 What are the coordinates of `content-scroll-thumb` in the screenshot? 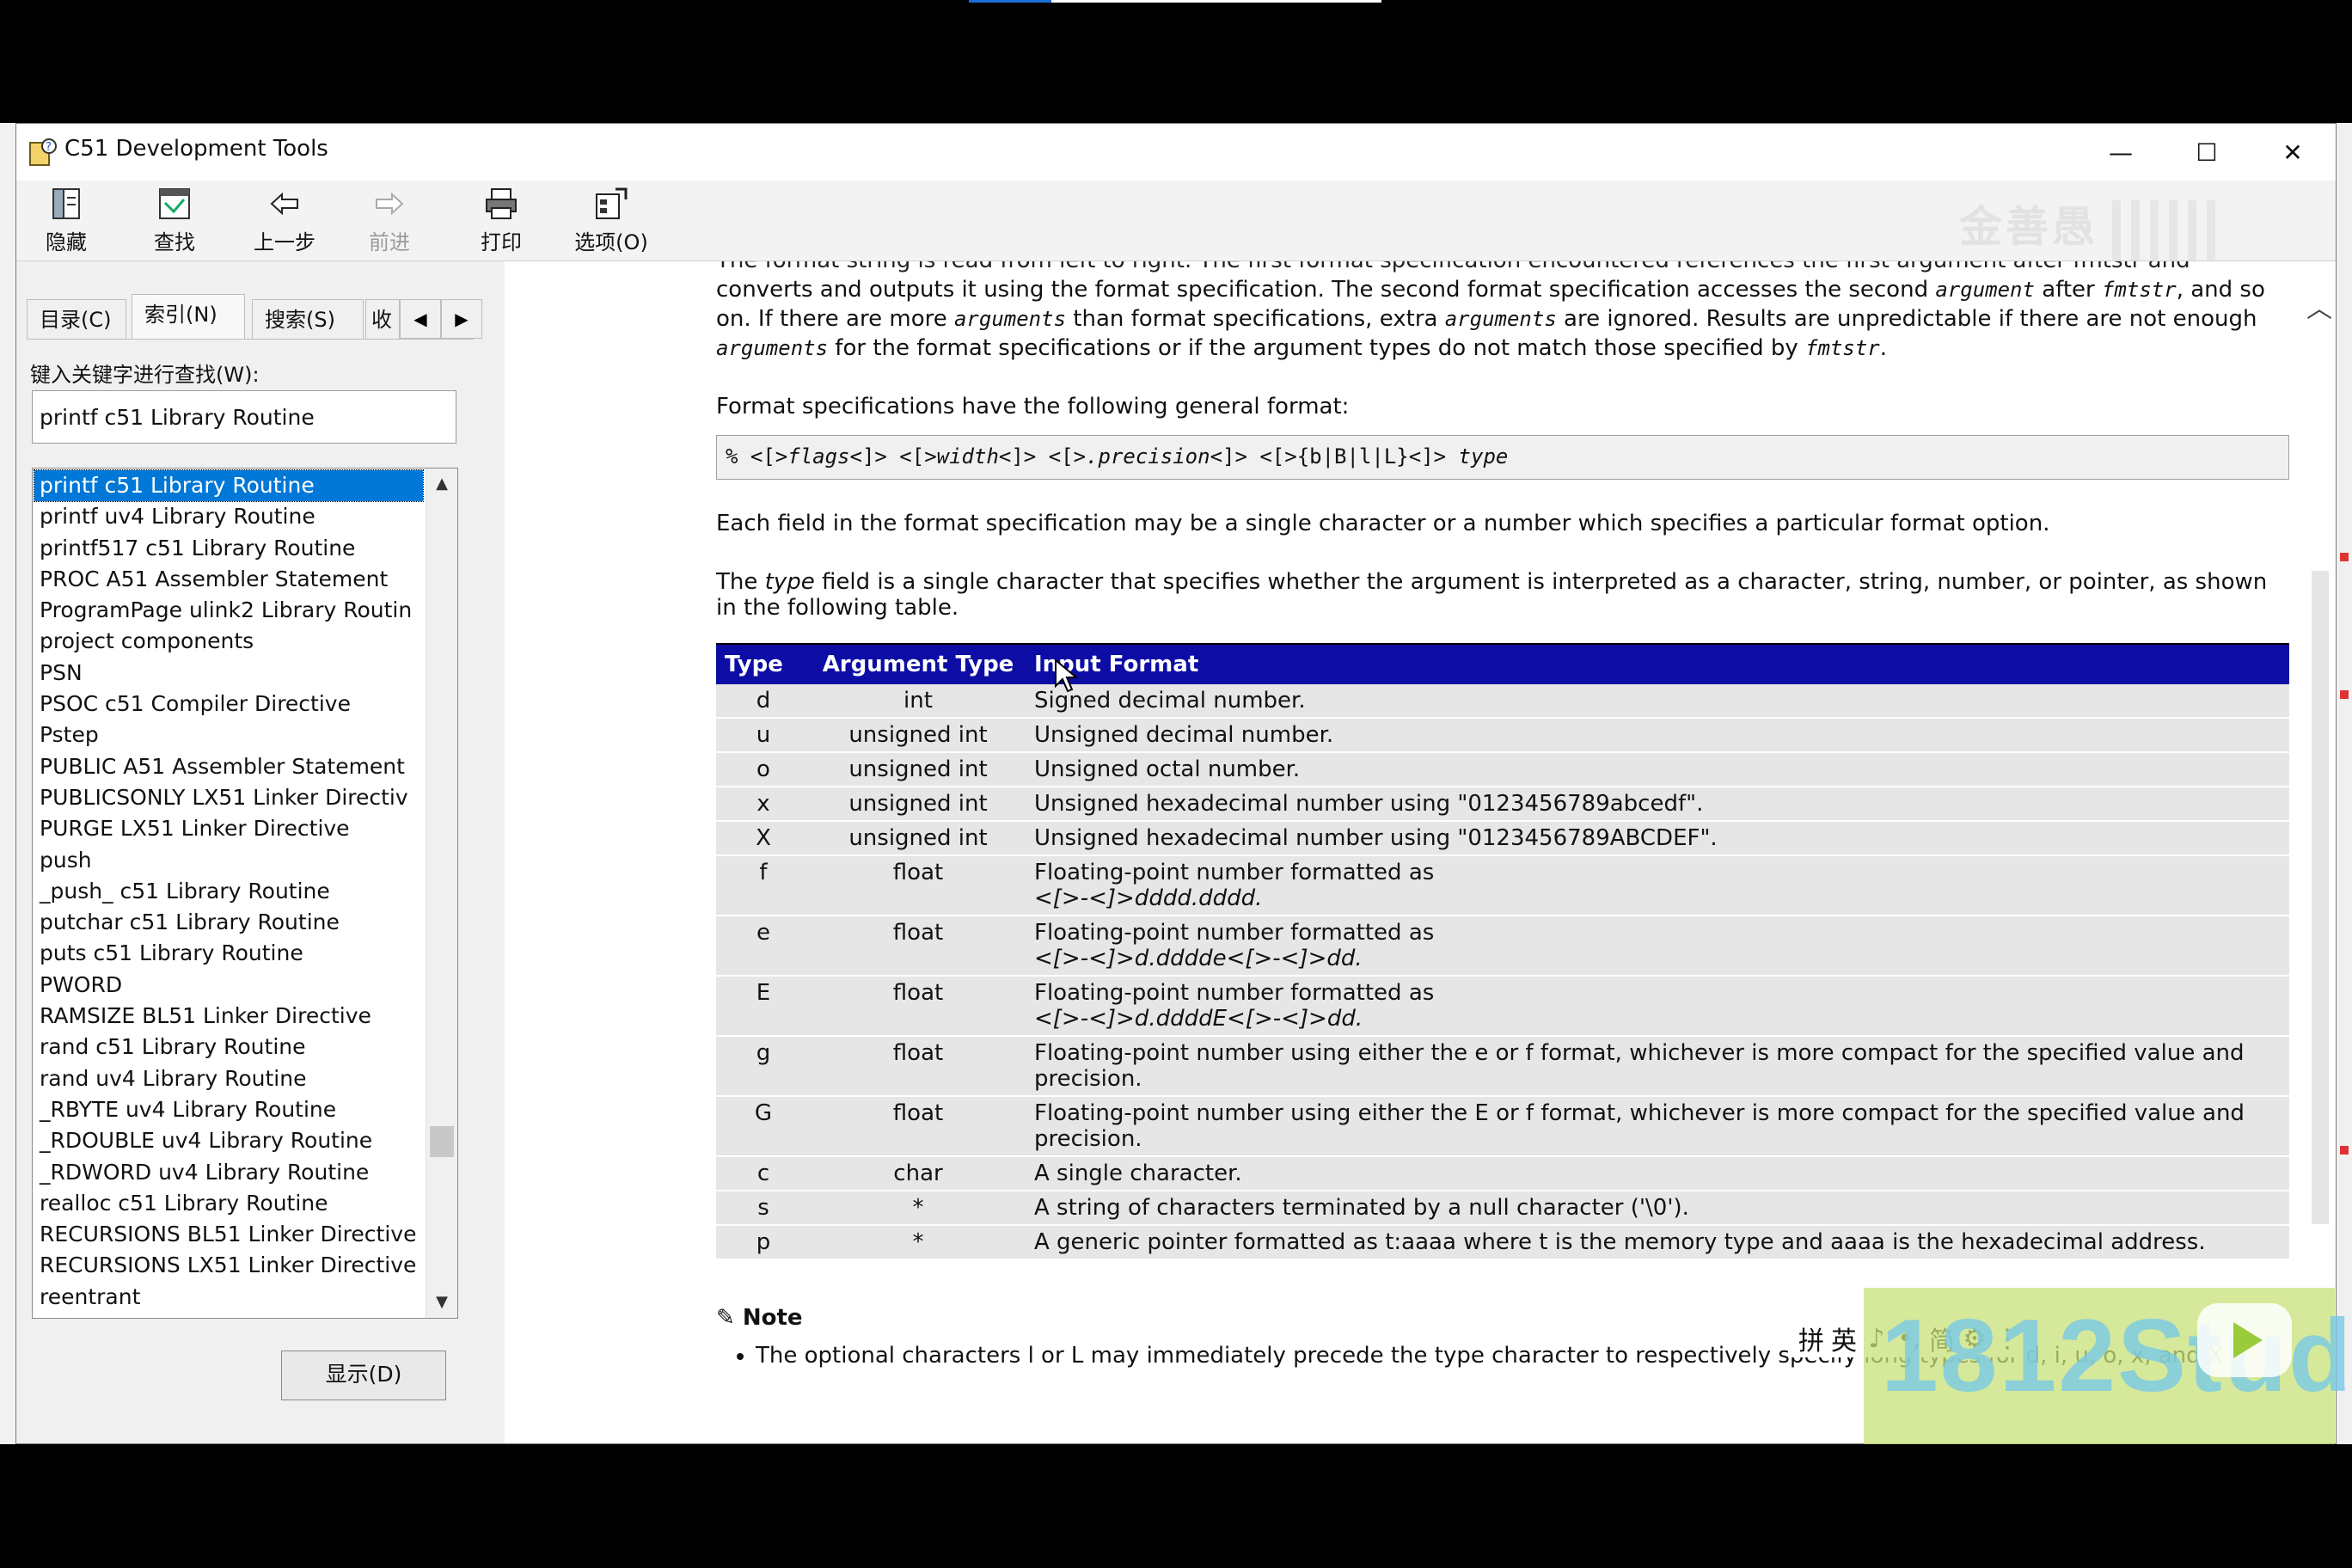 It's located at (2320, 897).